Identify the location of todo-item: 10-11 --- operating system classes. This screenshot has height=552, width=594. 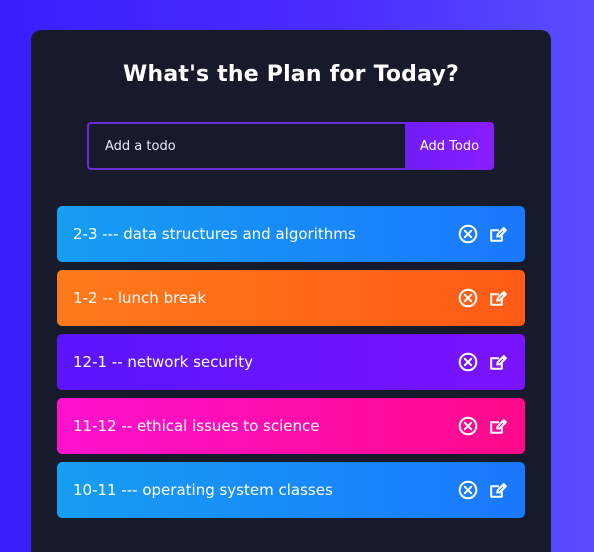
(291, 490).